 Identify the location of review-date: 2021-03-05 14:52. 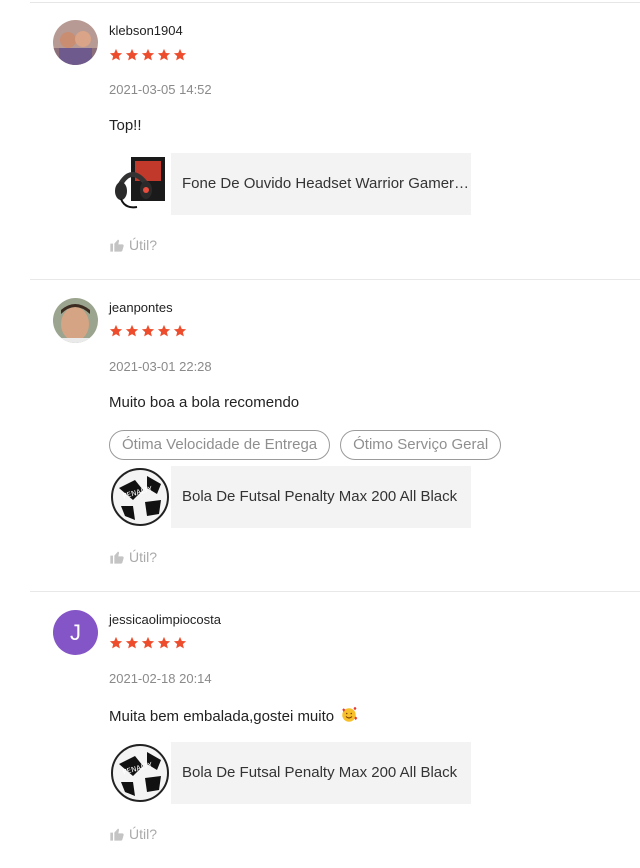
(160, 89).